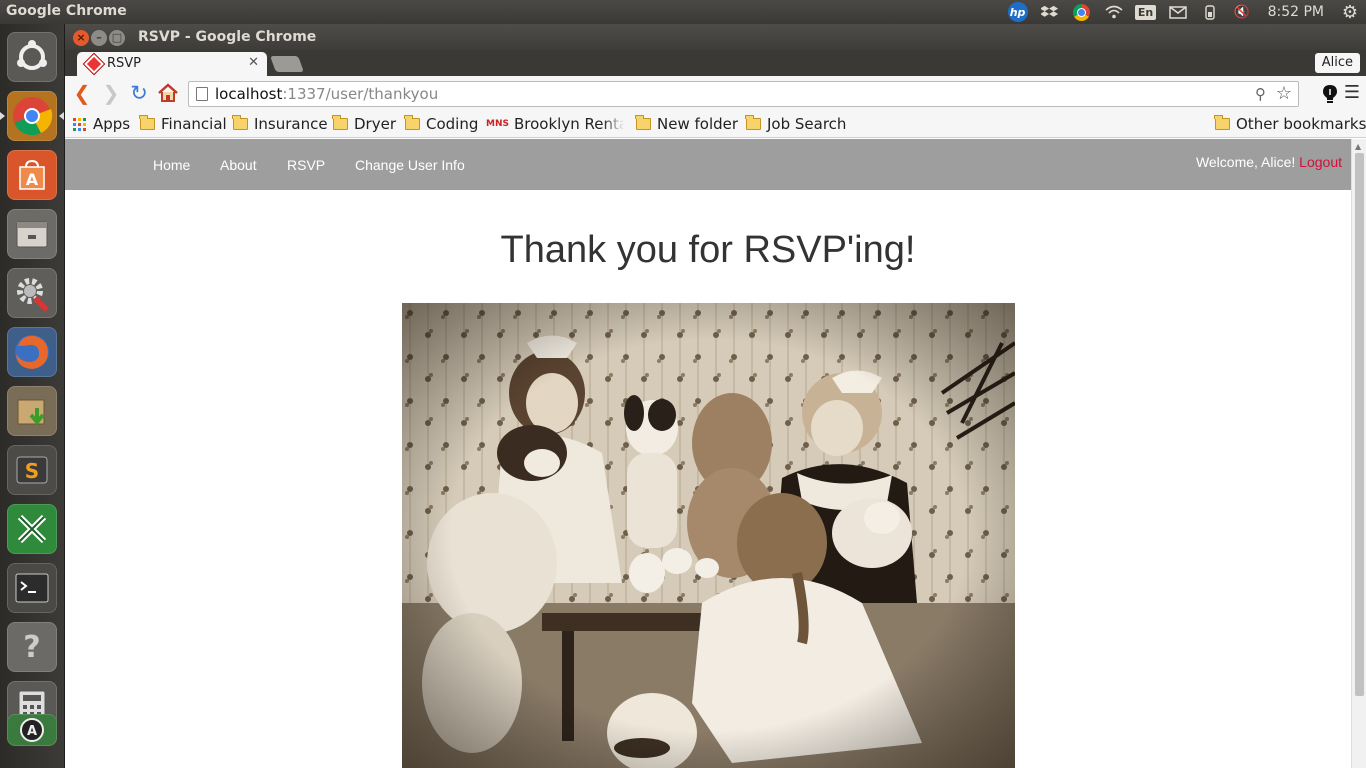 The image size is (1366, 768). What do you see at coordinates (306, 165) in the screenshot?
I see `nav-link-rsvp: RSVP` at bounding box center [306, 165].